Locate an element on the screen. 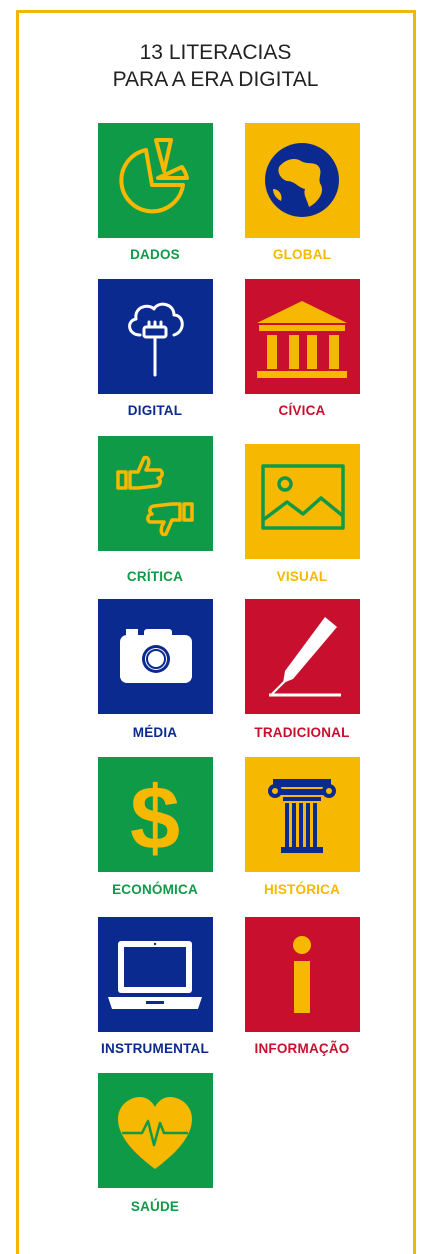 This screenshot has width=431, height=1254. tile-global is located at coordinates (302, 180).